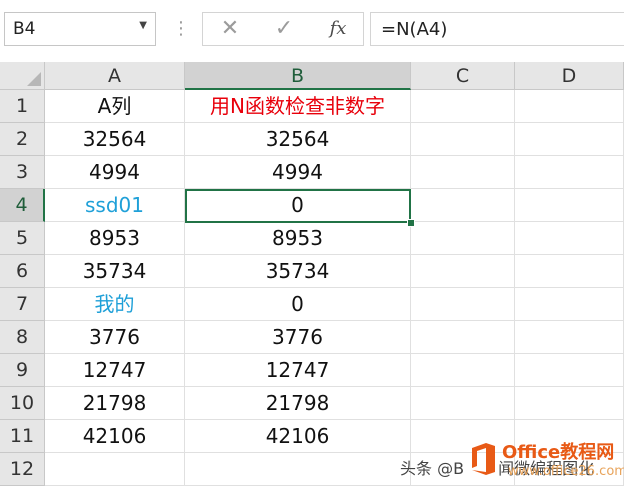  Describe the element at coordinates (115, 205) in the screenshot. I see `cell-a4: ssd01` at that location.